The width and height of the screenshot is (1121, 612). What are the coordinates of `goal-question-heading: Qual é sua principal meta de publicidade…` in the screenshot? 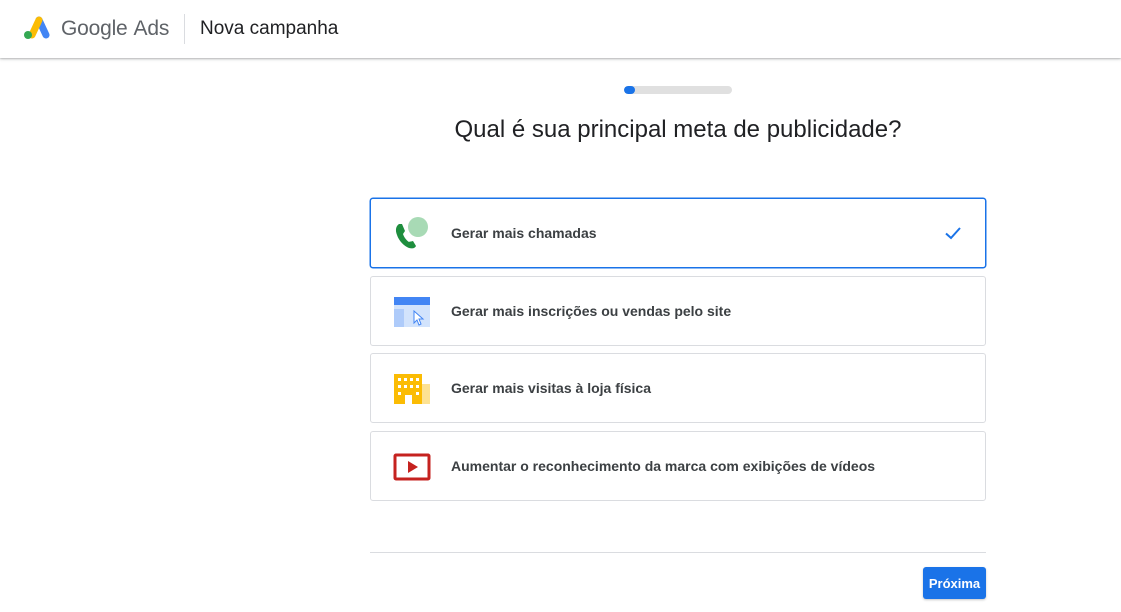 It's located at (678, 129).